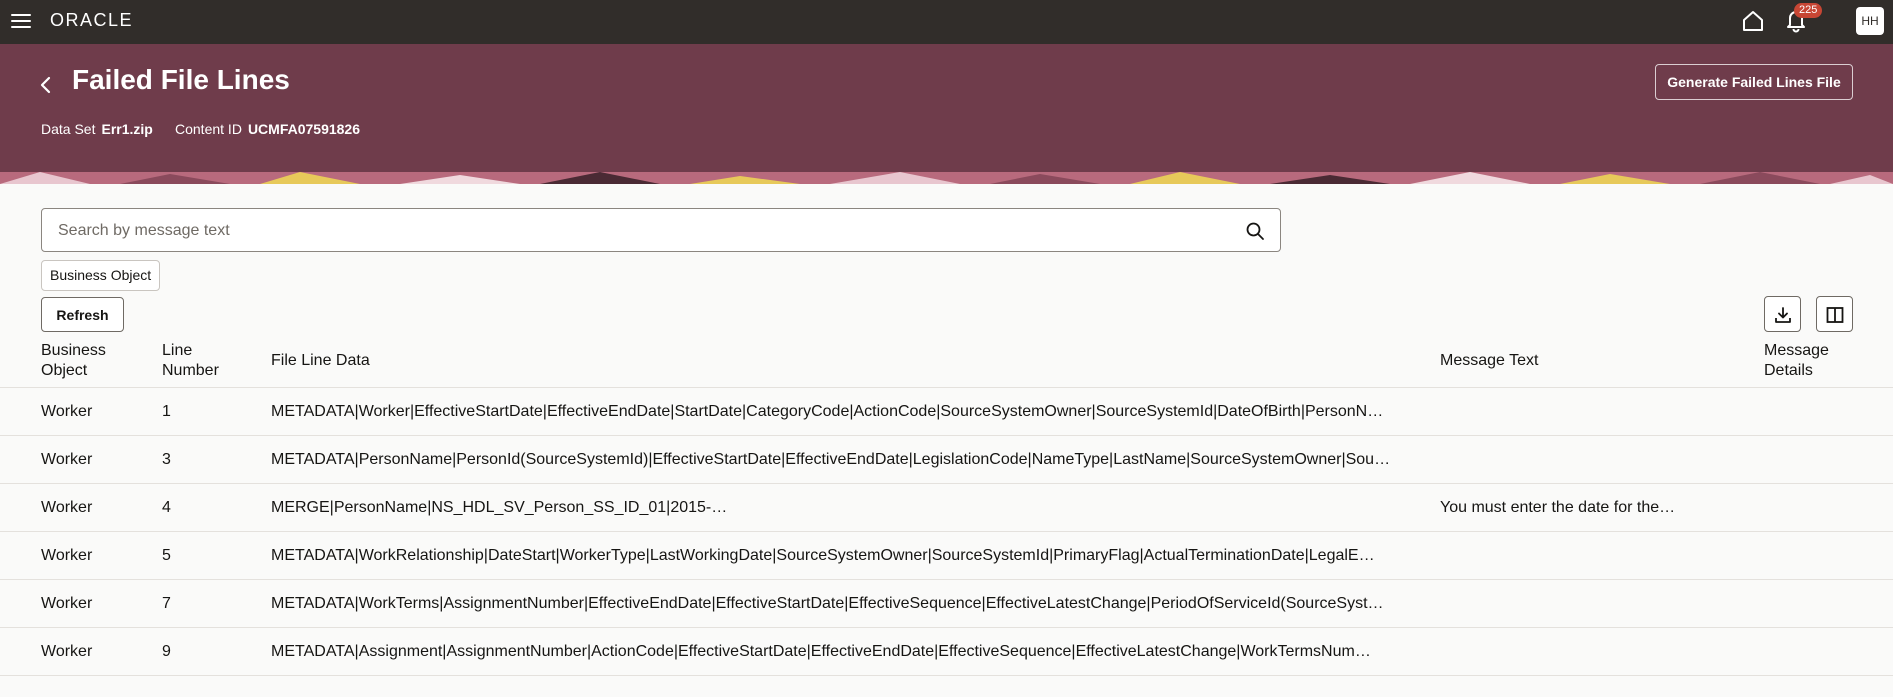 Image resolution: width=1893 pixels, height=697 pixels. Describe the element at coordinates (320, 361) in the screenshot. I see `column-header-file-line-data: File Line Data` at that location.